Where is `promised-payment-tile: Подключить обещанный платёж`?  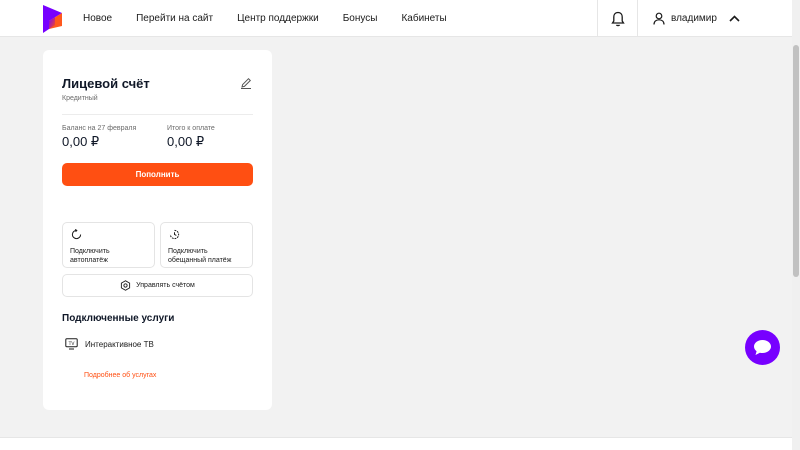 promised-payment-tile: Подключить обещанный платёж is located at coordinates (206, 245).